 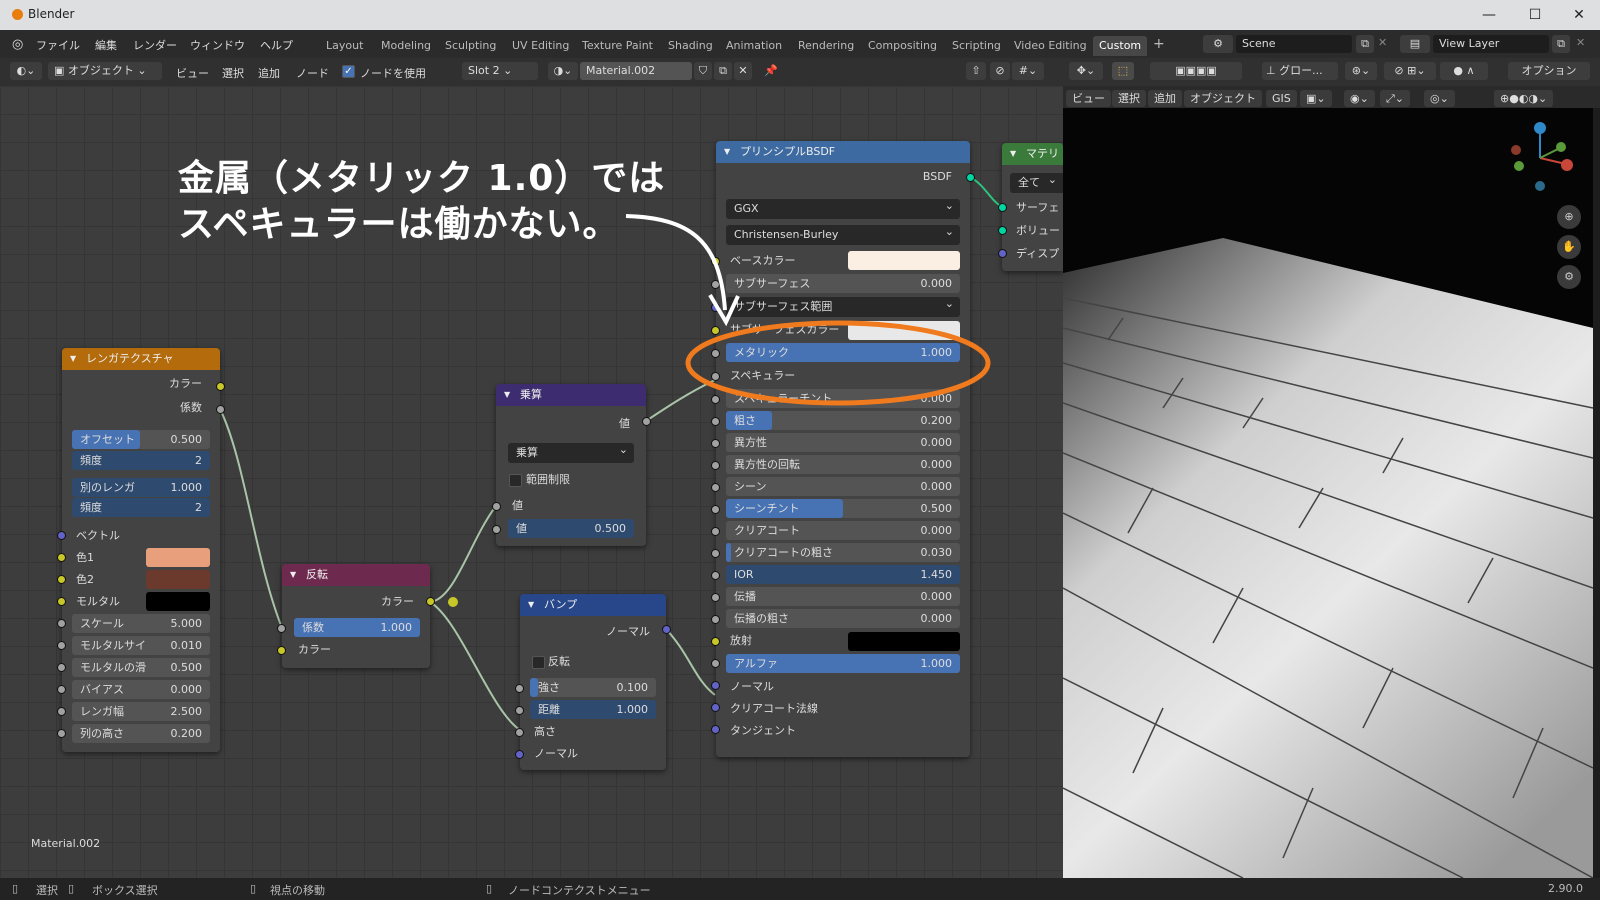 I want to click on pan-hand-icon: ✋, so click(x=1569, y=247).